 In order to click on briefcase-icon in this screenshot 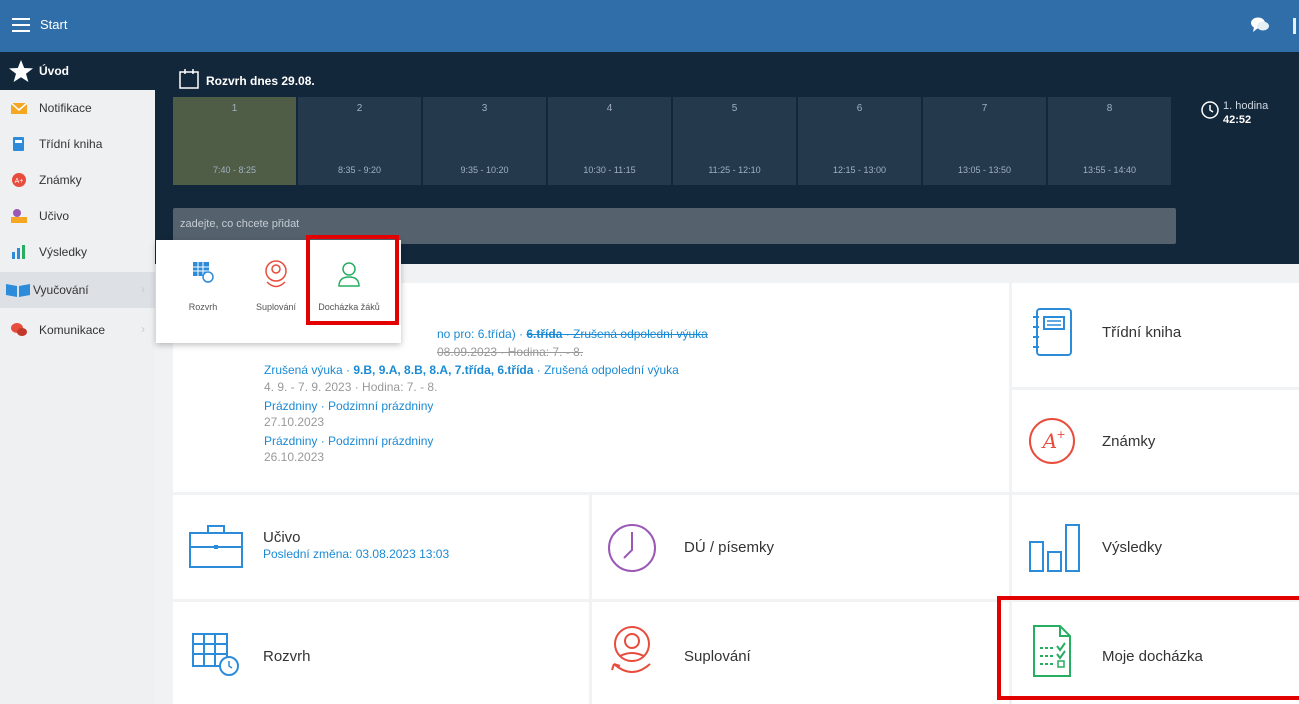, I will do `click(216, 546)`.